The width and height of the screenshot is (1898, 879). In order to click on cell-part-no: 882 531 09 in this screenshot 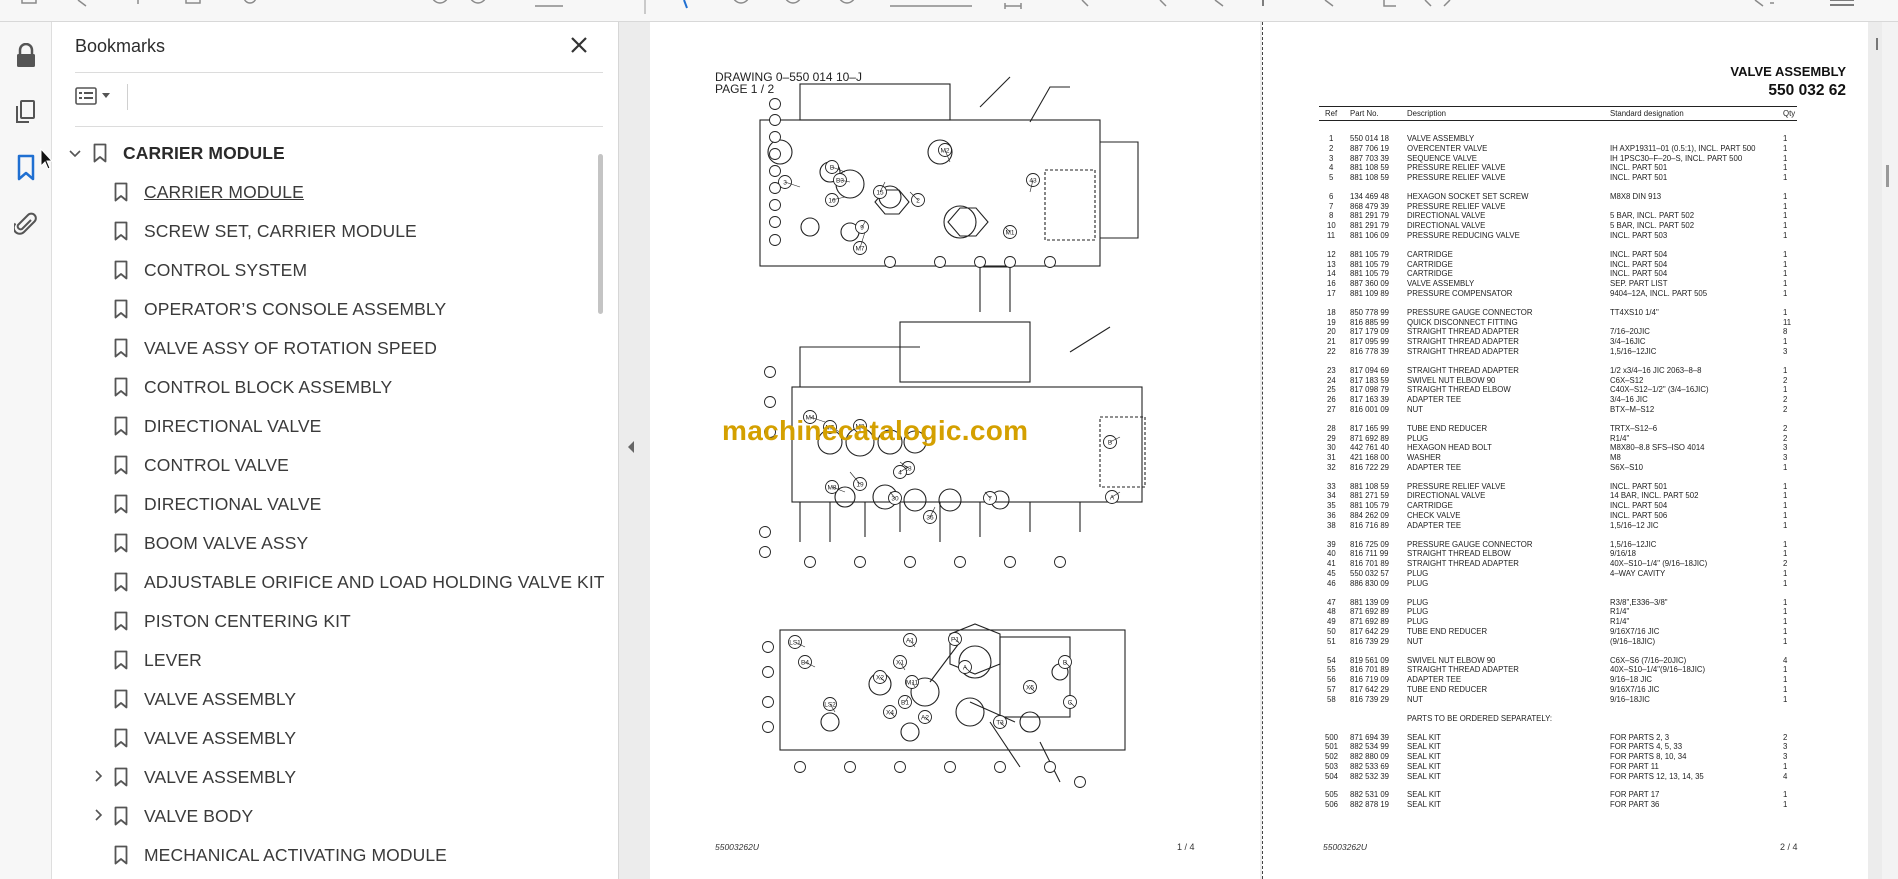, I will do `click(1370, 795)`.